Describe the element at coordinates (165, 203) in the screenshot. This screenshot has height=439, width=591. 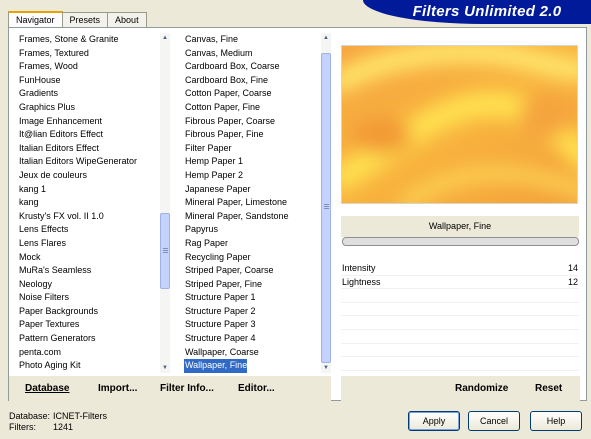
I see `category-scrollbar: ▲ ▼` at that location.